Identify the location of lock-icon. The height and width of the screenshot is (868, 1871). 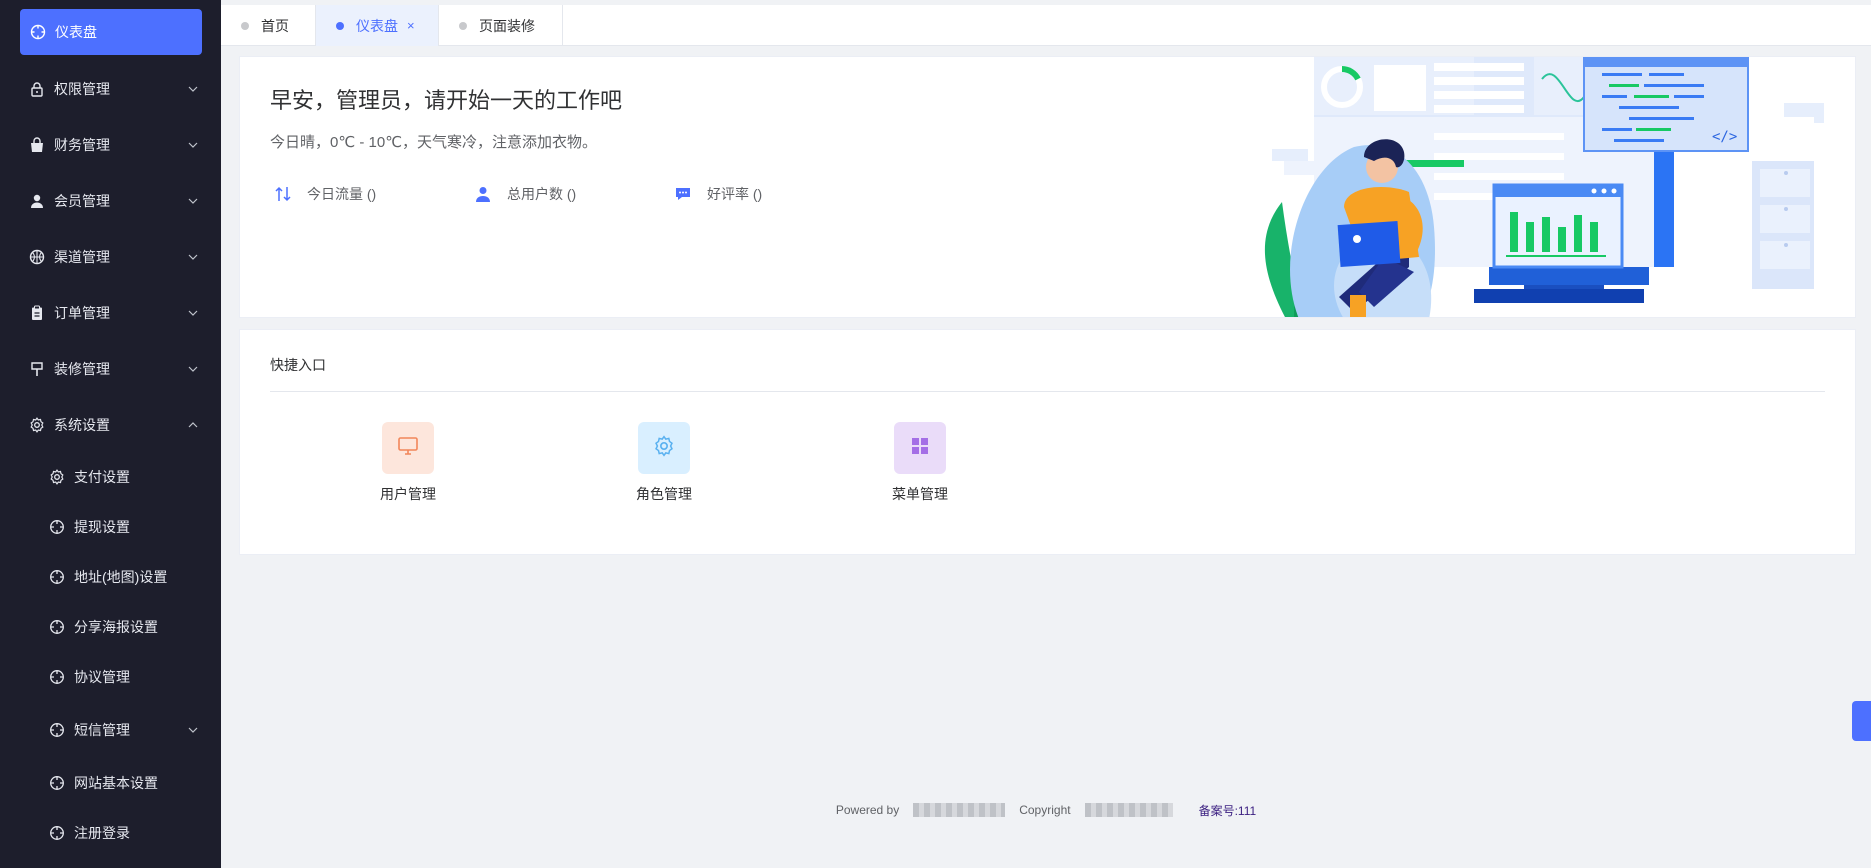
(37, 89).